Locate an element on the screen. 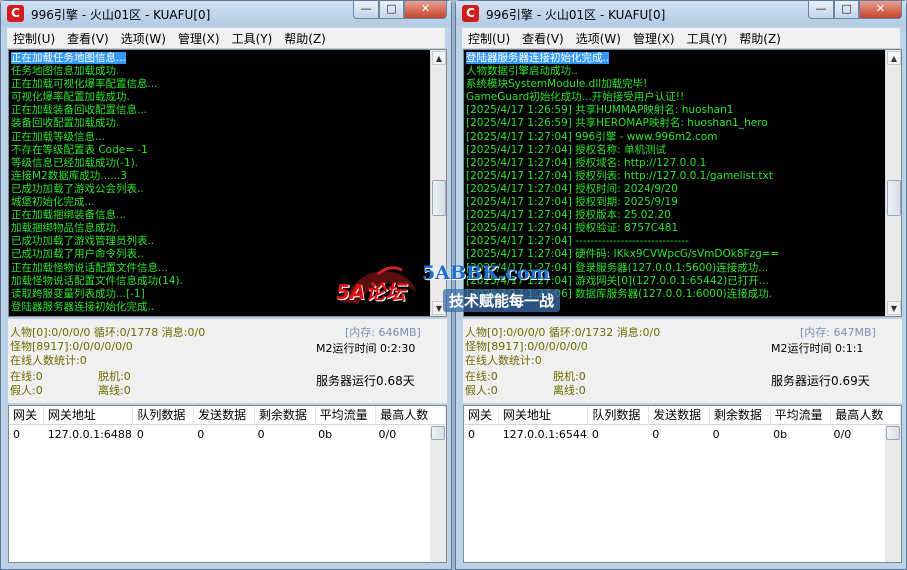  log-line: [2025/4/17 1:27:04] 授权版本: 25.02.20 is located at coordinates (675, 215).